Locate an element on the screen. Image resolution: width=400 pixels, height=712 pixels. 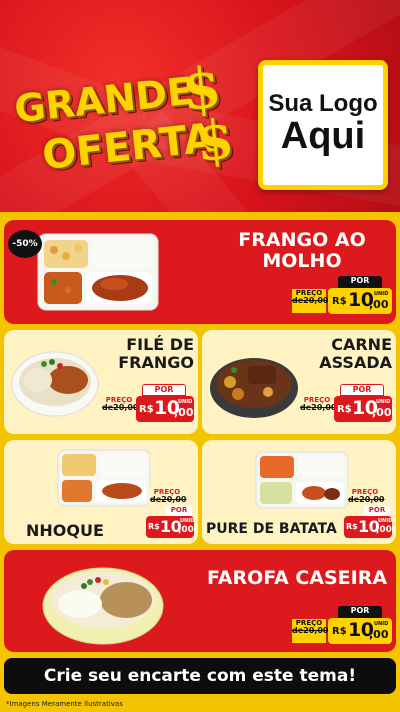
product-name: FRANGO AO MOLHO is located at coordinates (302, 251).